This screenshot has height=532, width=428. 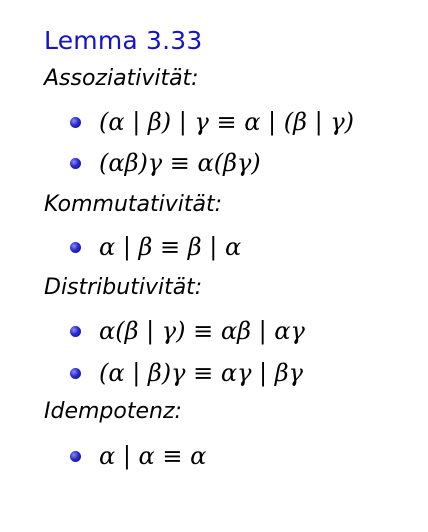 I want to click on list-item: (α | β) | γ ≡ α | (β | γ), so click(x=212, y=122).